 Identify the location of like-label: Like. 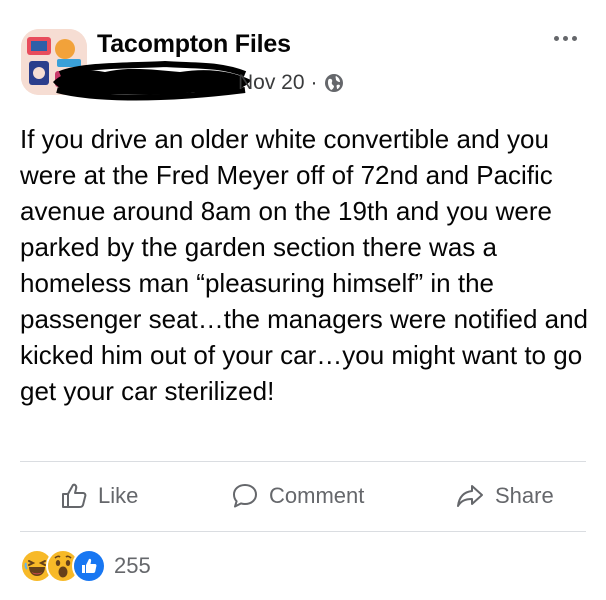
(118, 495).